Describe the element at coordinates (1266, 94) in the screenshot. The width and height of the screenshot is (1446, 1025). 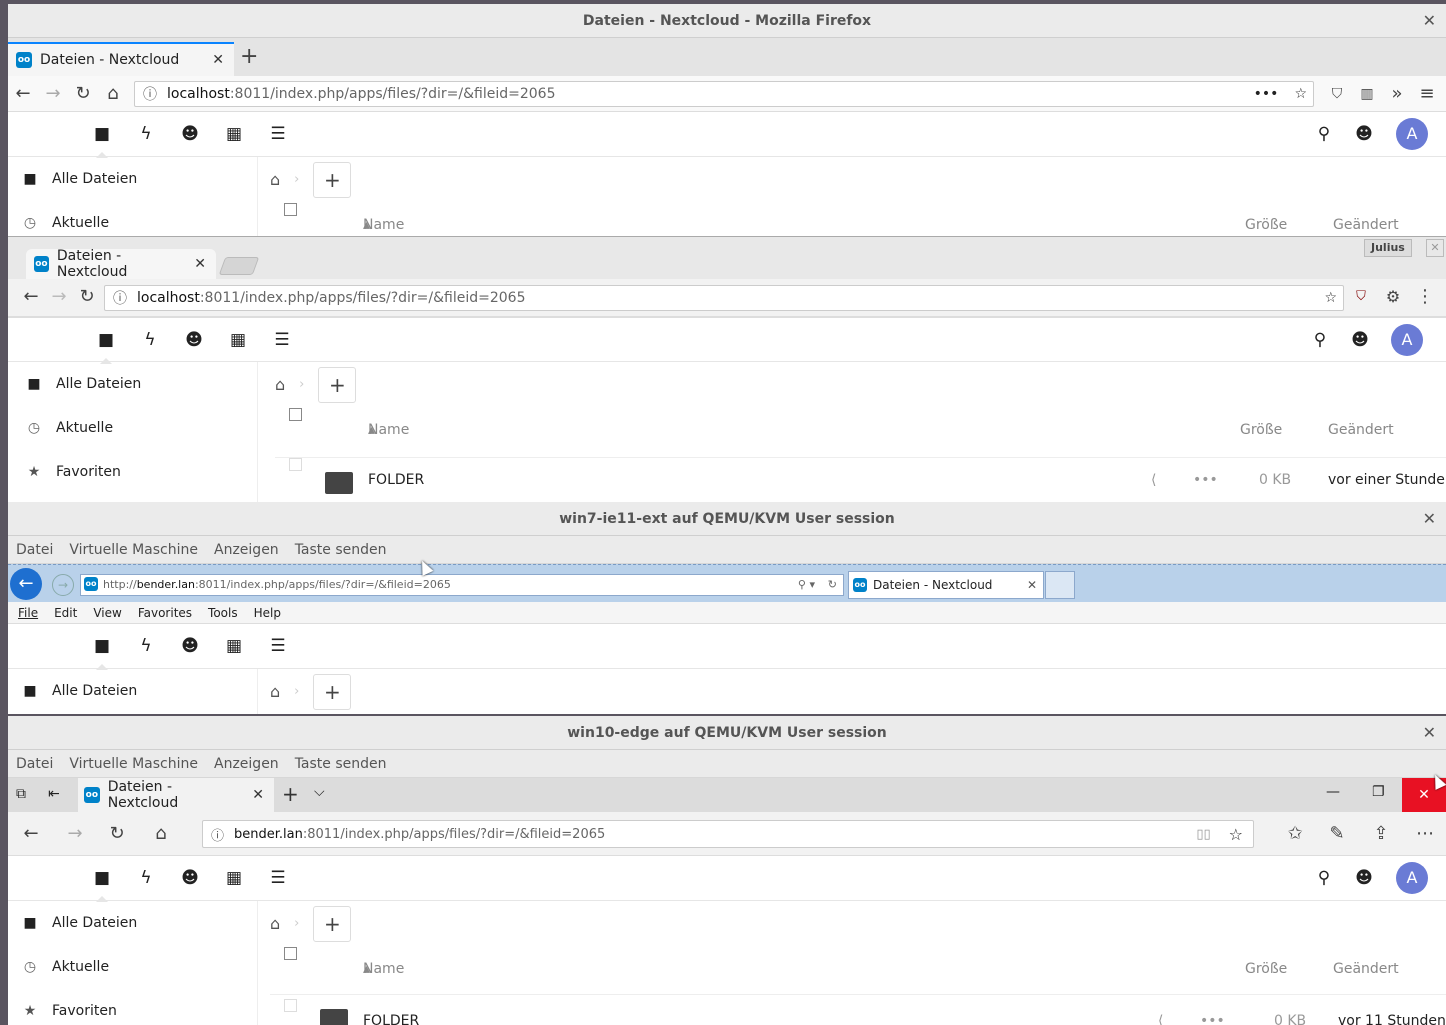
I see `page-actions-icon: •••` at that location.